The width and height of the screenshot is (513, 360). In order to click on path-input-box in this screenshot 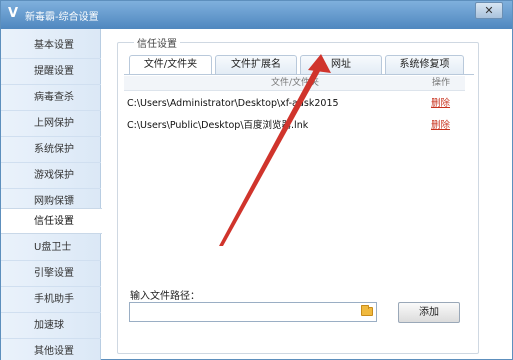, I will do `click(253, 312)`.